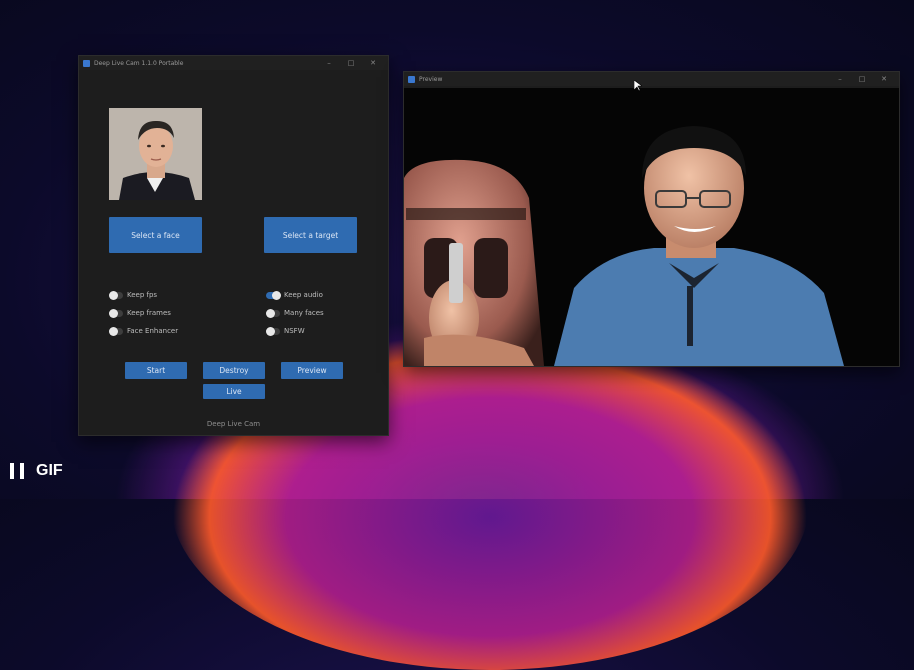  Describe the element at coordinates (49, 470) in the screenshot. I see `gif-label: GIF` at that location.